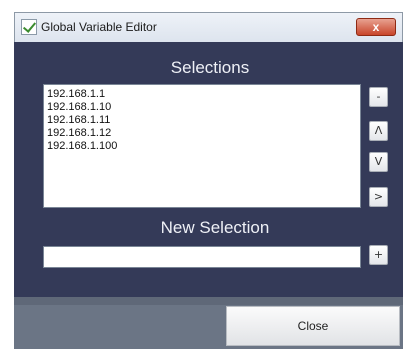 Image resolution: width=403 pixels, height=349 pixels. I want to click on new-selection-heading: New Selection, so click(215, 227).